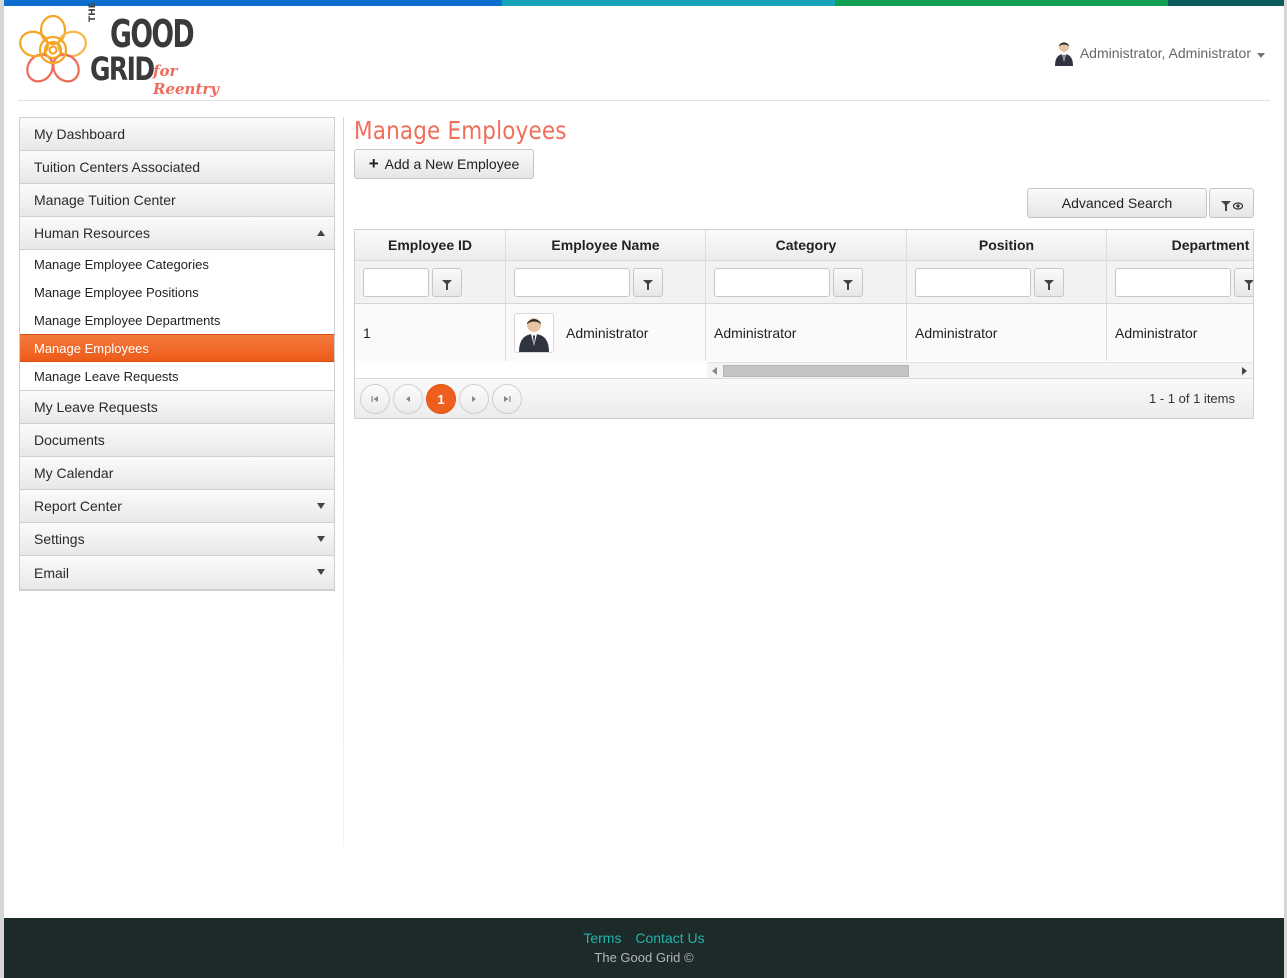 The width and height of the screenshot is (1287, 978). What do you see at coordinates (602, 938) in the screenshot?
I see `terms-link: Terms` at bounding box center [602, 938].